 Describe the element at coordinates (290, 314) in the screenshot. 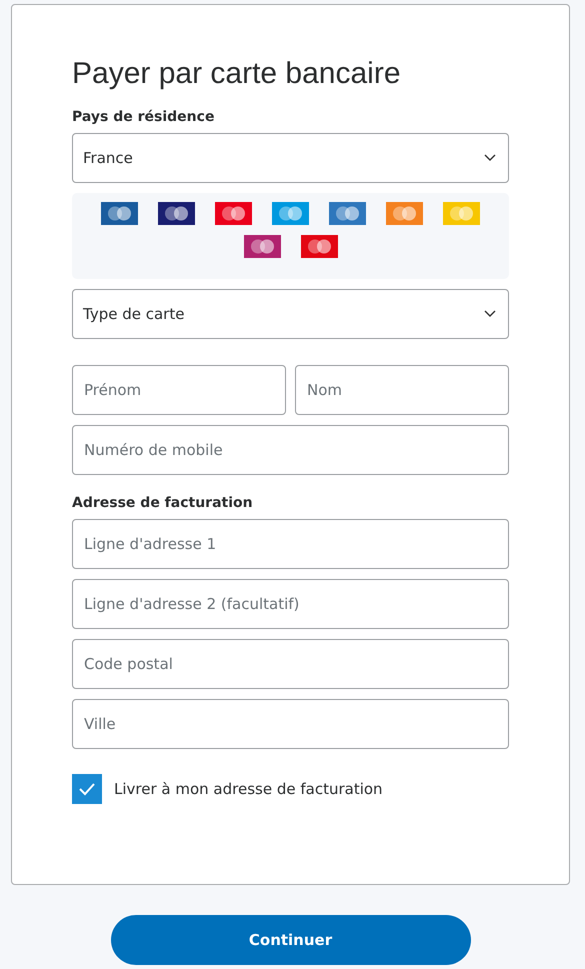

I see `card-type-select: Type de carte` at that location.